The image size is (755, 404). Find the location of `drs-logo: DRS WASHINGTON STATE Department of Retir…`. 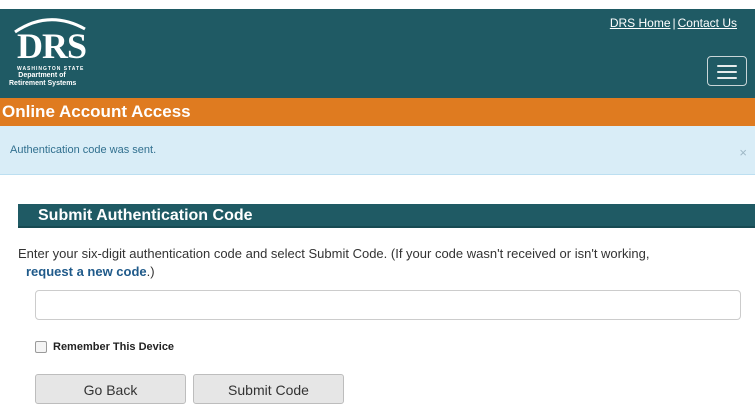

drs-logo: DRS WASHINGTON STATE Department of Retir… is located at coordinates (54, 55).